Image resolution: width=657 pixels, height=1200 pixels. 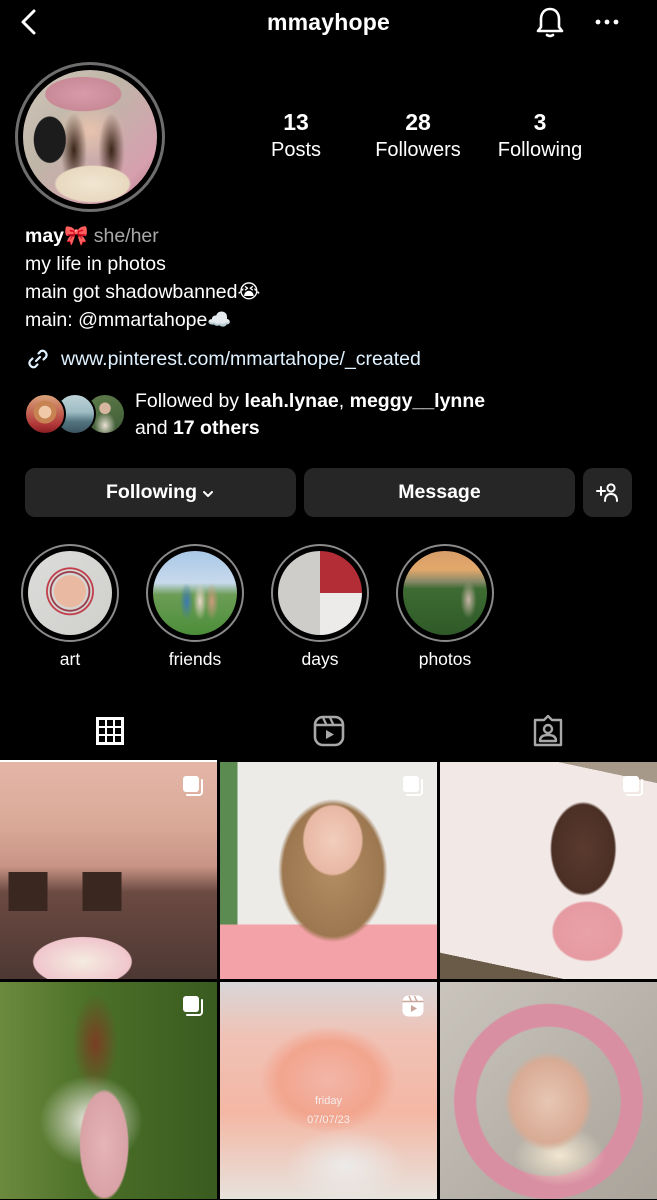 What do you see at coordinates (418, 122) in the screenshot?
I see `followers-count: 28` at bounding box center [418, 122].